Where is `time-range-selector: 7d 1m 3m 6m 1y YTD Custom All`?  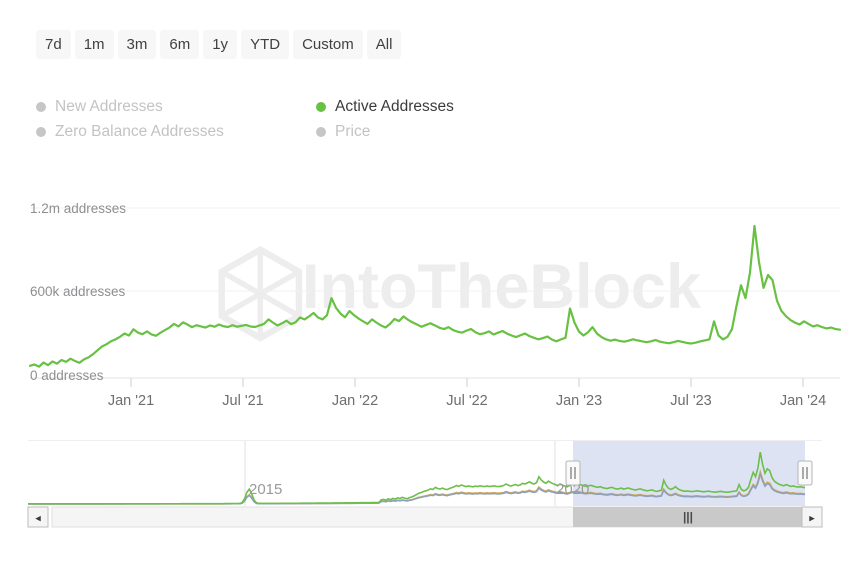
time-range-selector: 7d 1m 3m 6m 1y YTD Custom All is located at coordinates (219, 44).